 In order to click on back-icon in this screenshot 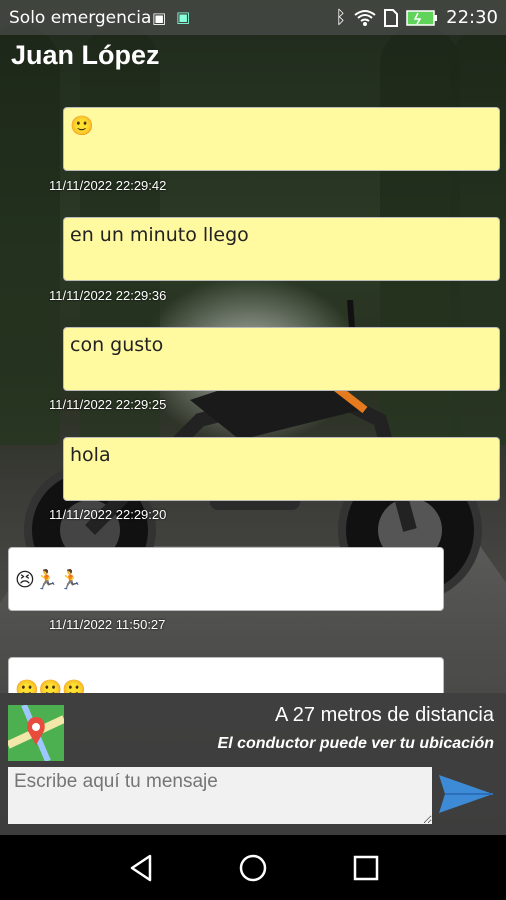, I will do `click(142, 868)`.